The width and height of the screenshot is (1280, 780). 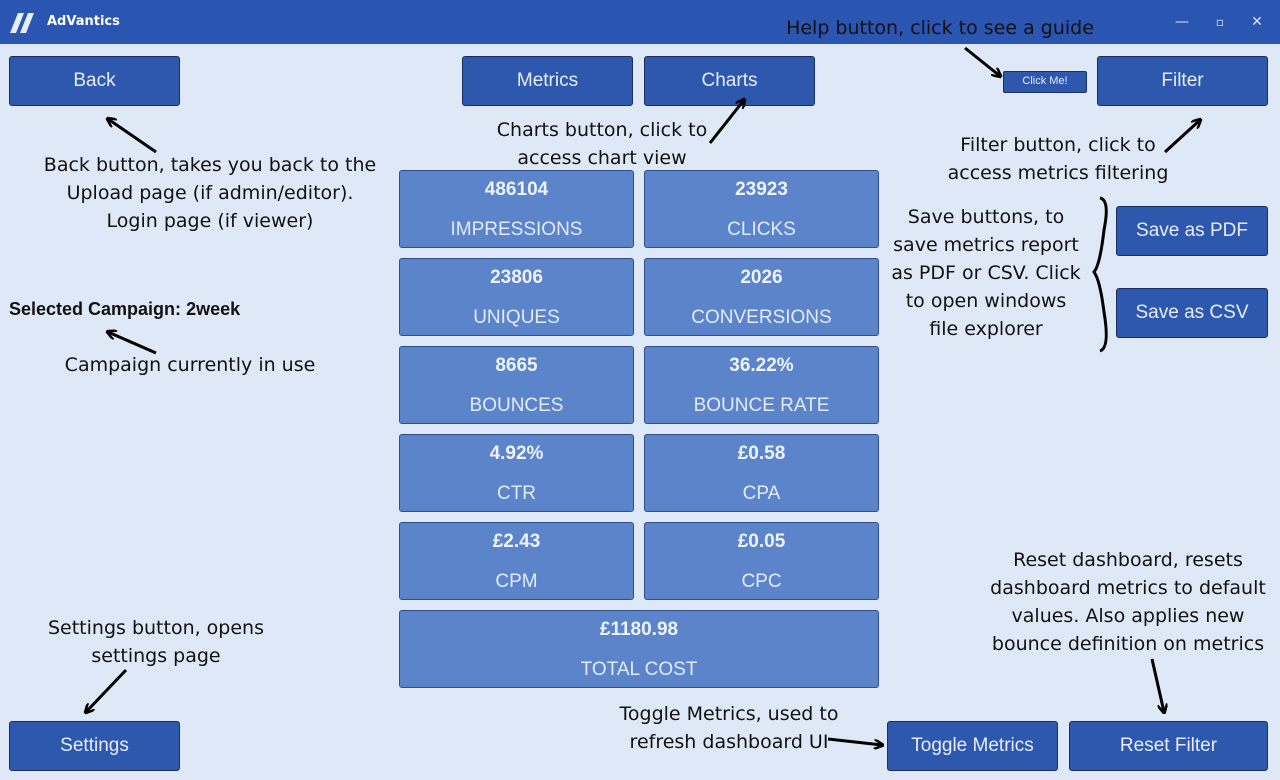 I want to click on campaign-arrow, so click(x=132, y=343).